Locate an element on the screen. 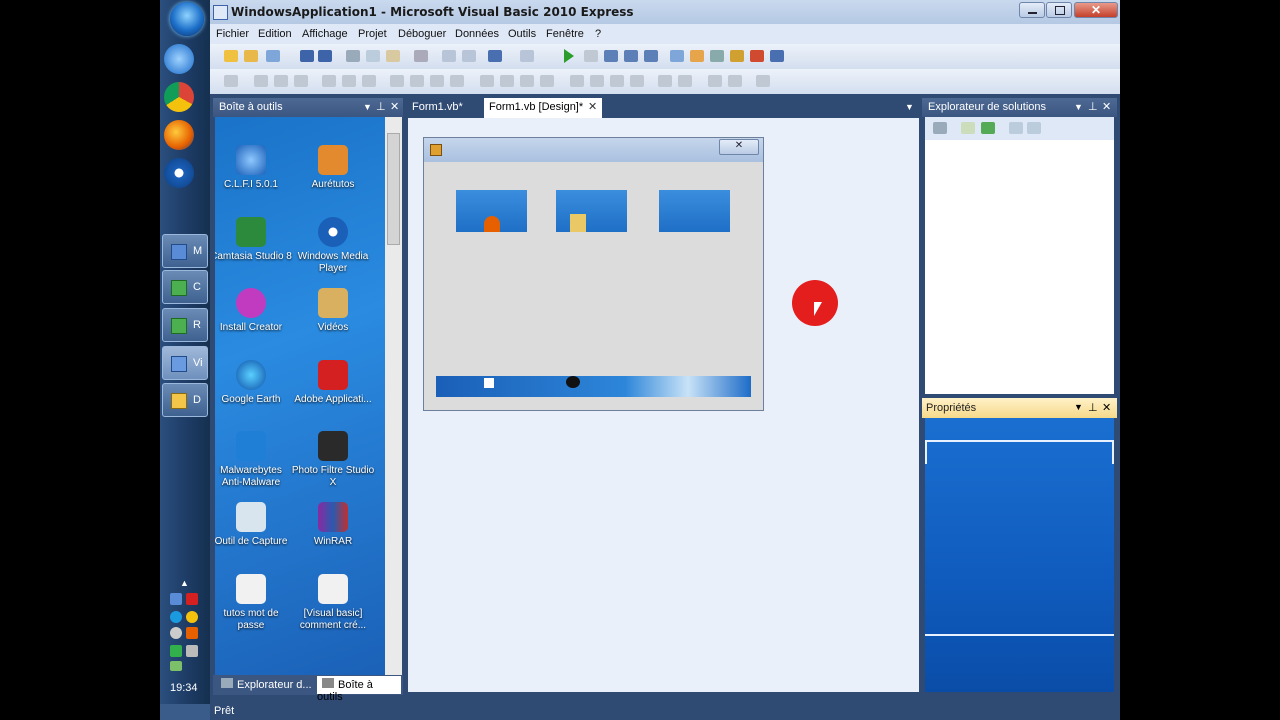  add-item-icon is located at coordinates (273, 56).